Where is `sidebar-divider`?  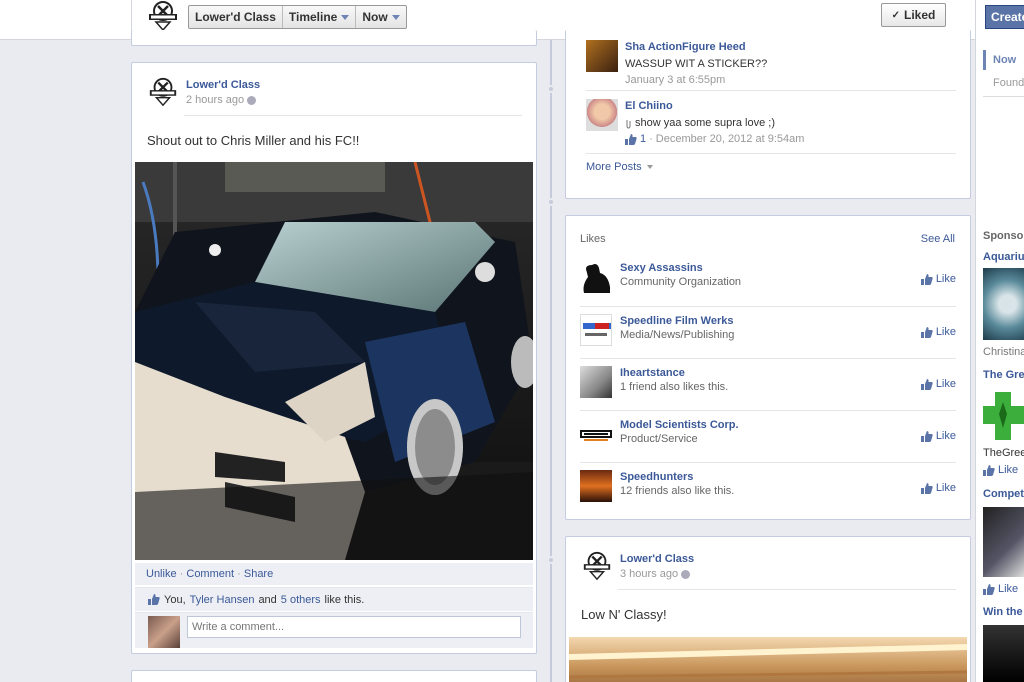
sidebar-divider is located at coordinates (1003, 96).